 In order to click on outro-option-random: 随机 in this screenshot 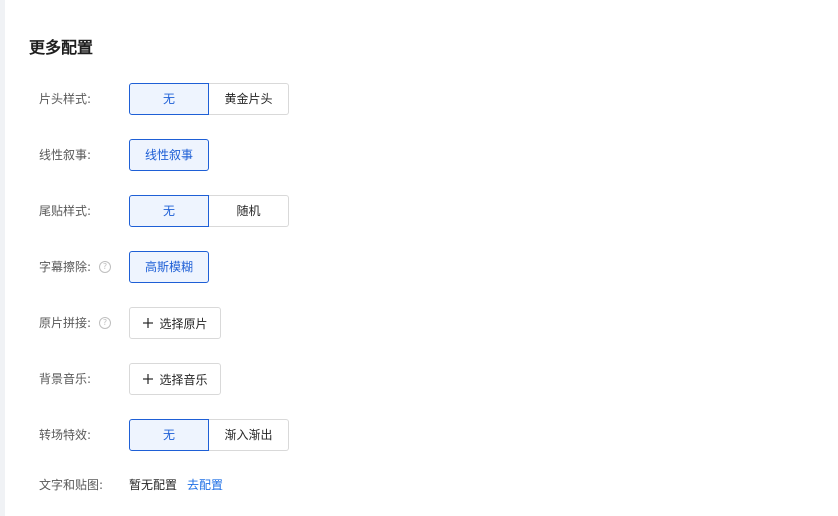, I will do `click(249, 211)`.